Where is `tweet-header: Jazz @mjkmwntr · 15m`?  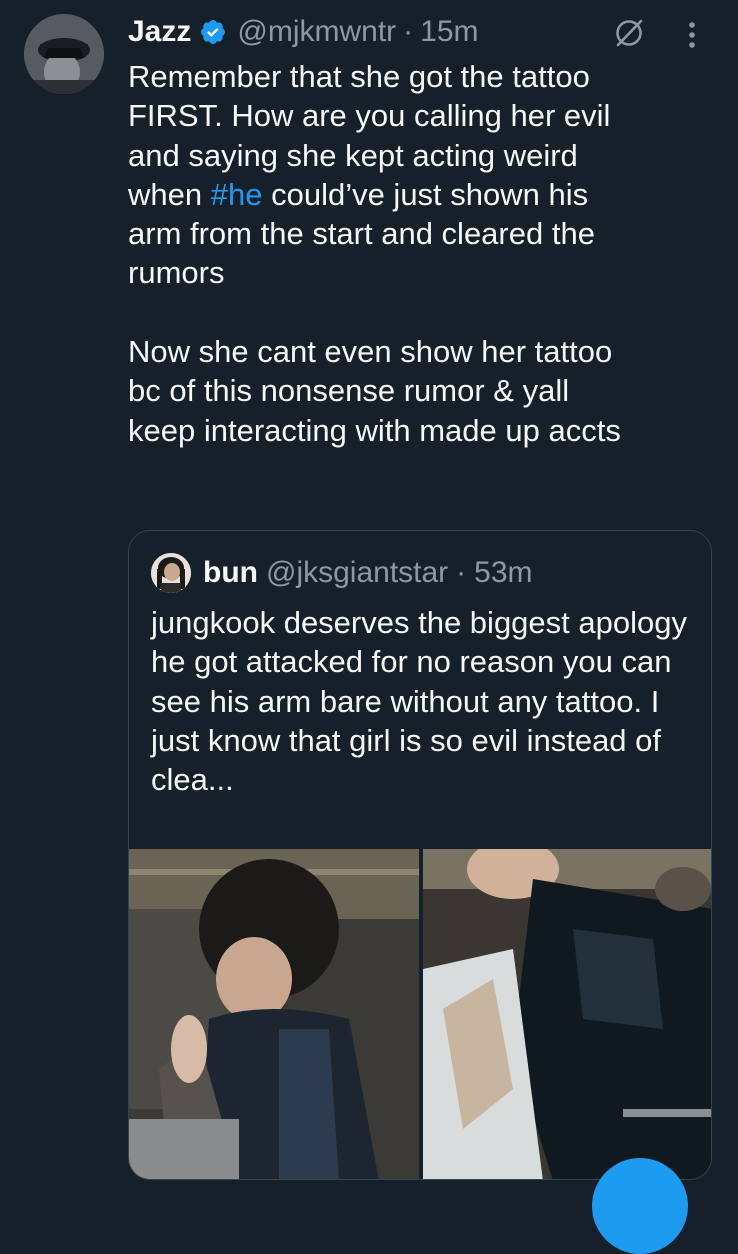
tweet-header: Jazz @mjkmwntr · 15m is located at coordinates (303, 32).